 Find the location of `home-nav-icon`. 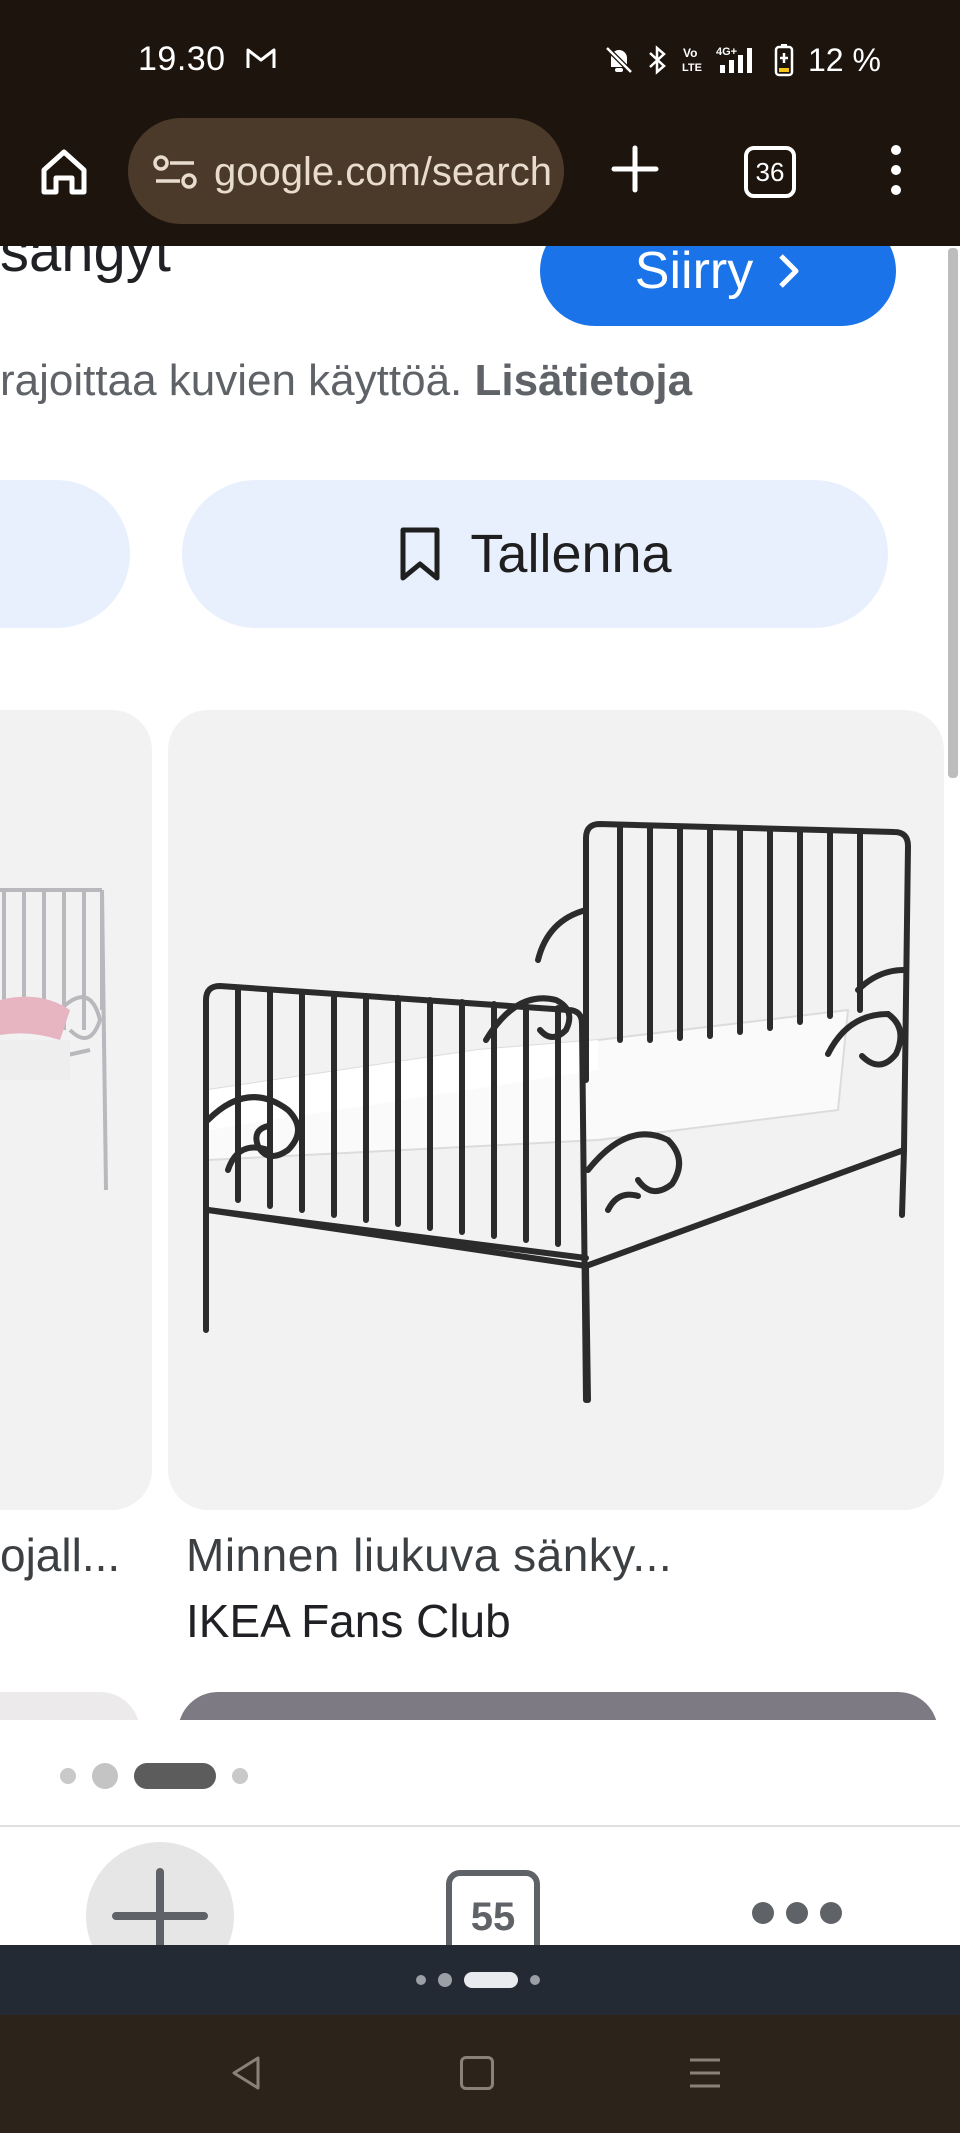

home-nav-icon is located at coordinates (477, 2073).